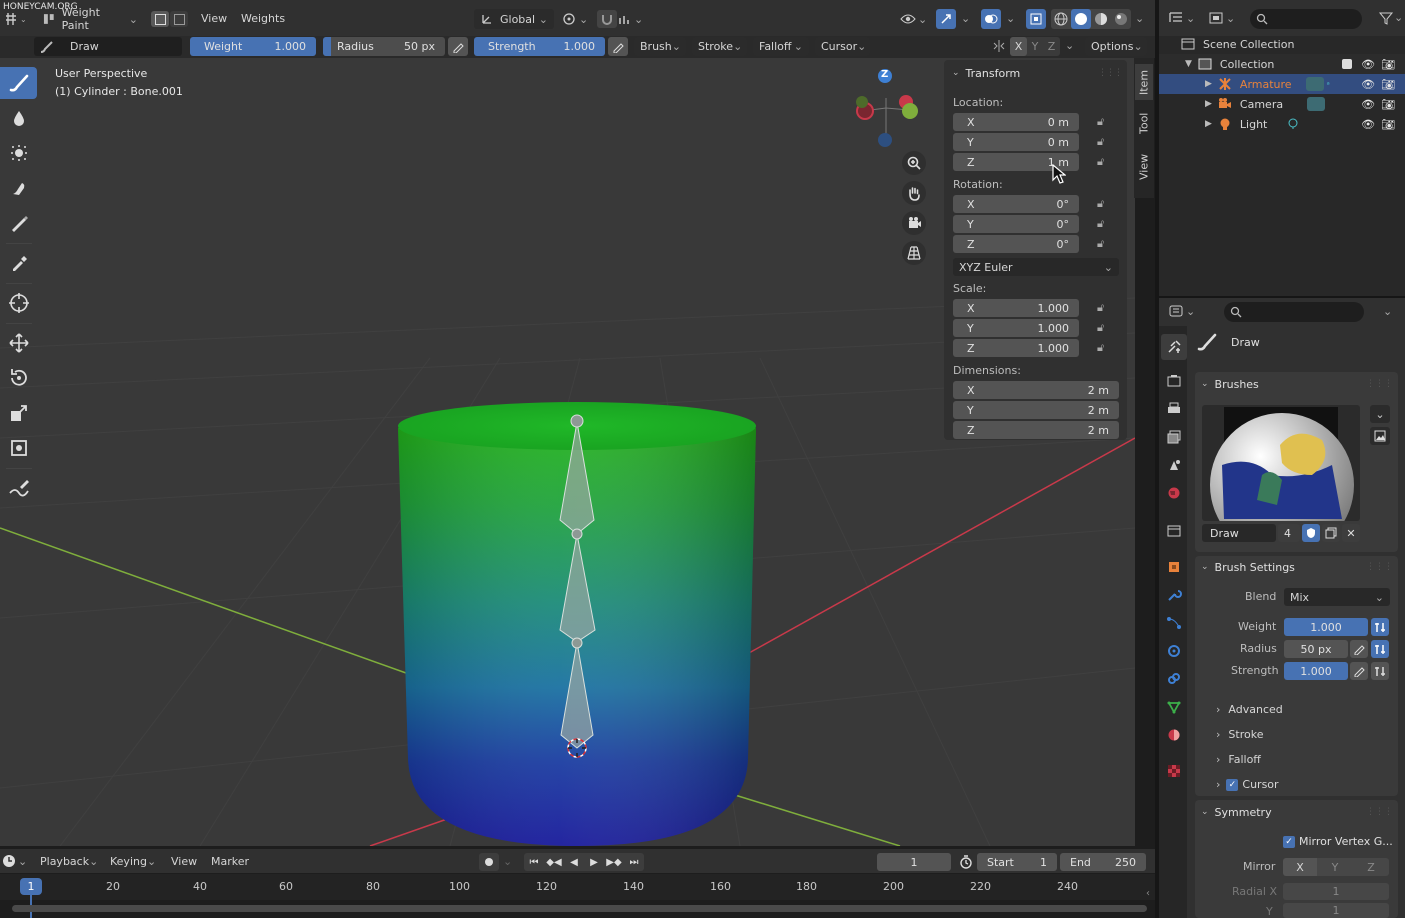  Describe the element at coordinates (1188, 64) in the screenshot. I see `expand-down-icon: ▼` at that location.